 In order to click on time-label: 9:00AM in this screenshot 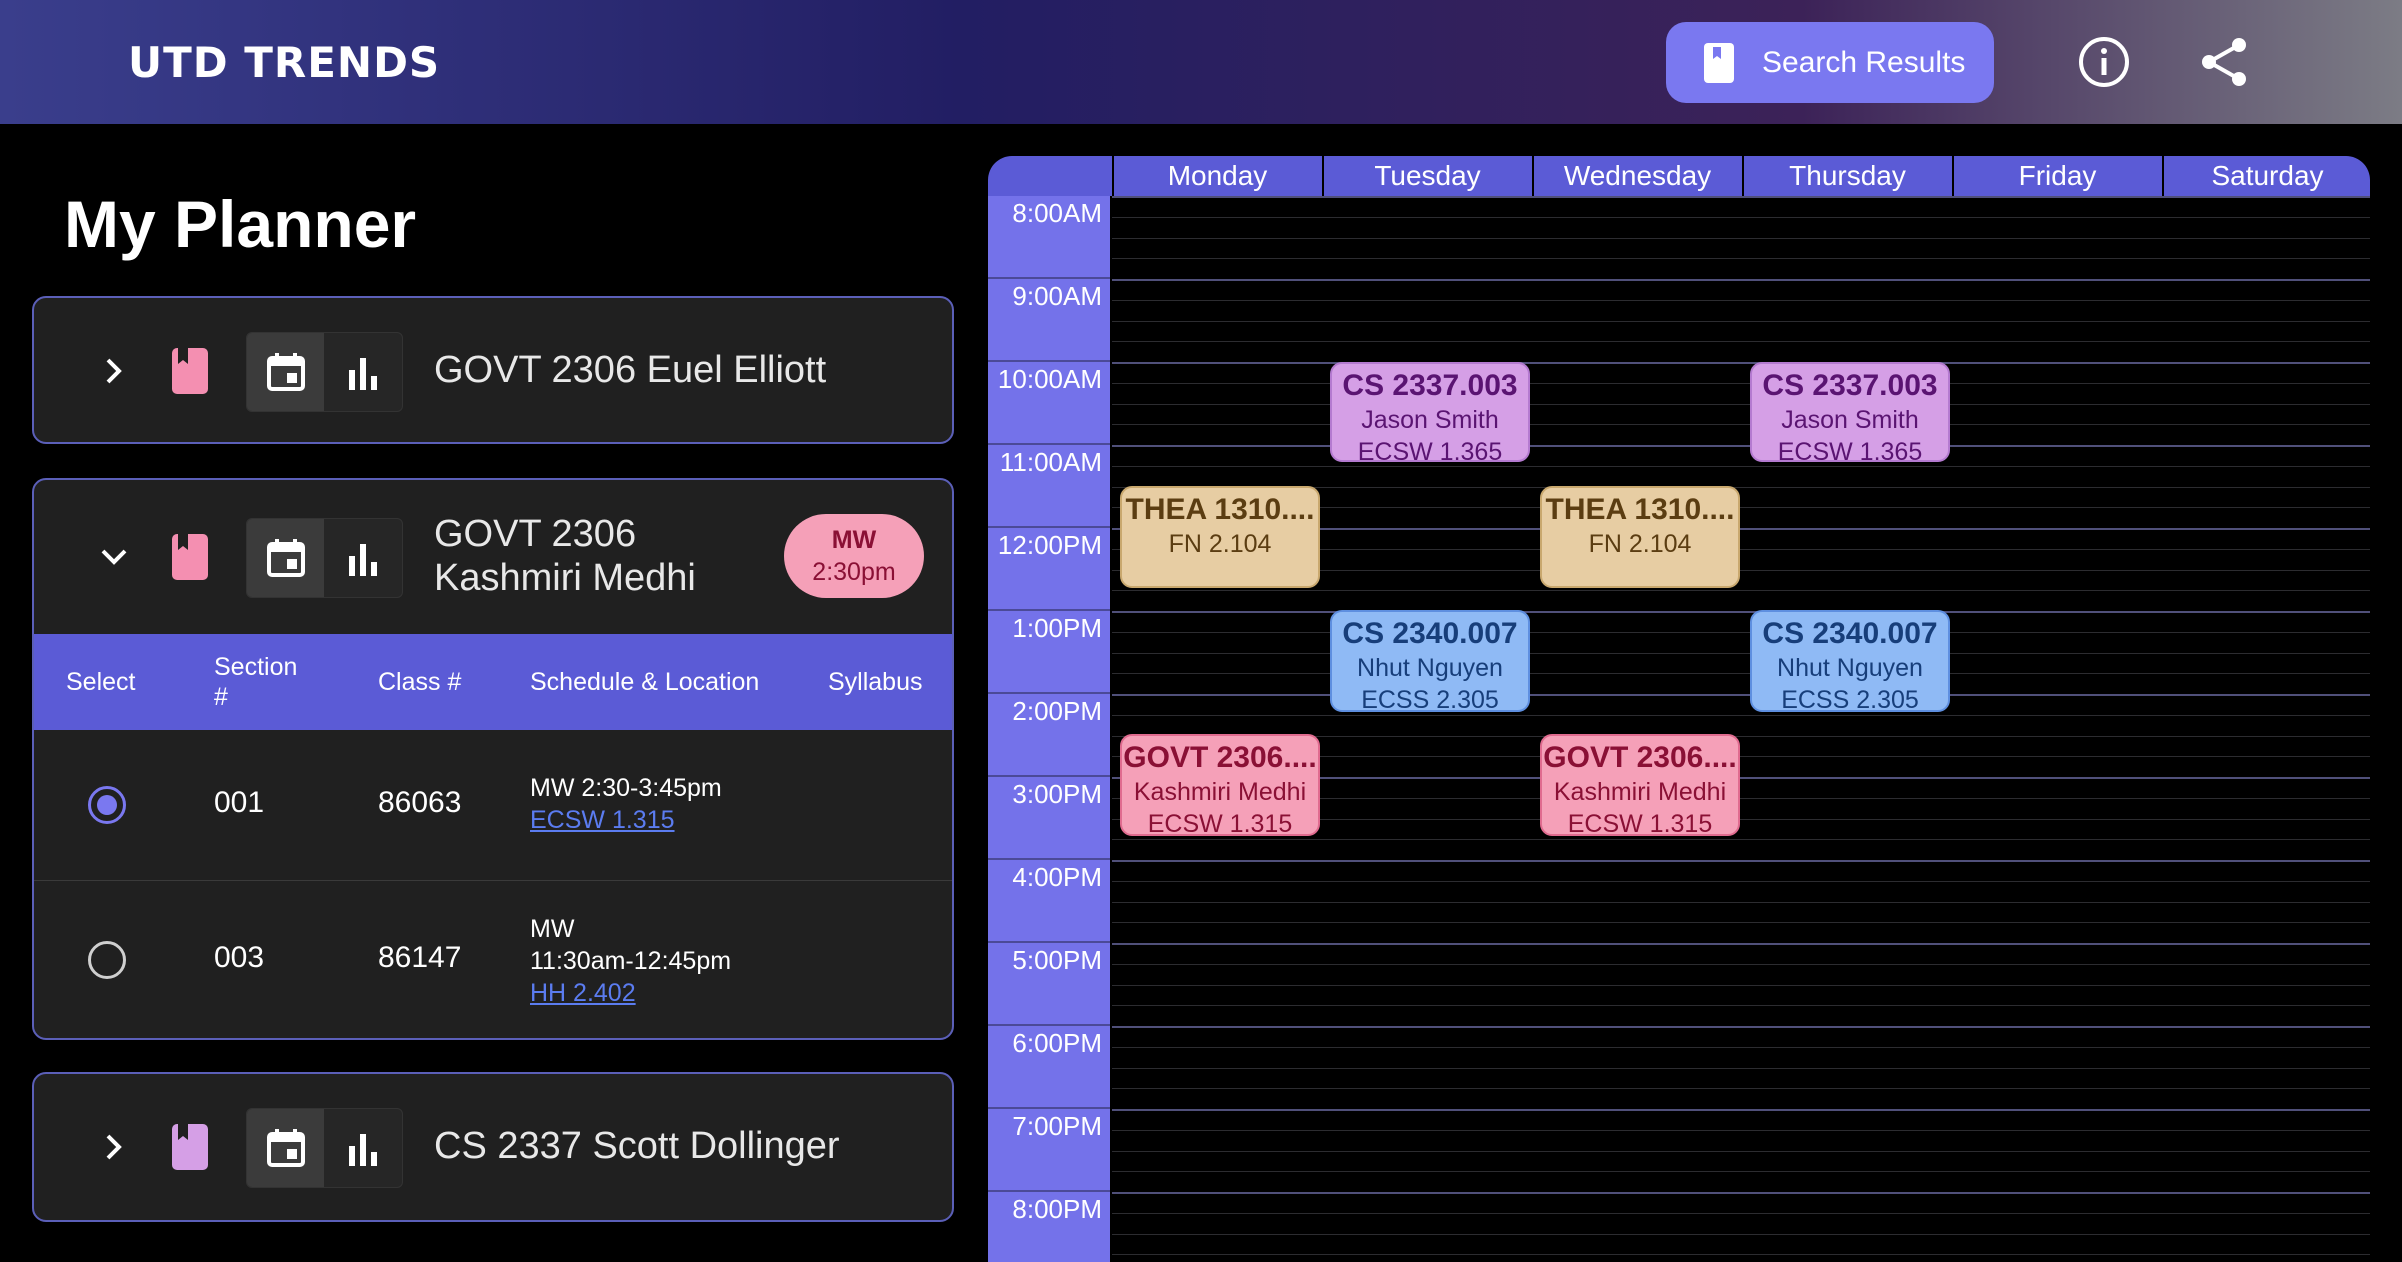, I will do `click(1057, 296)`.